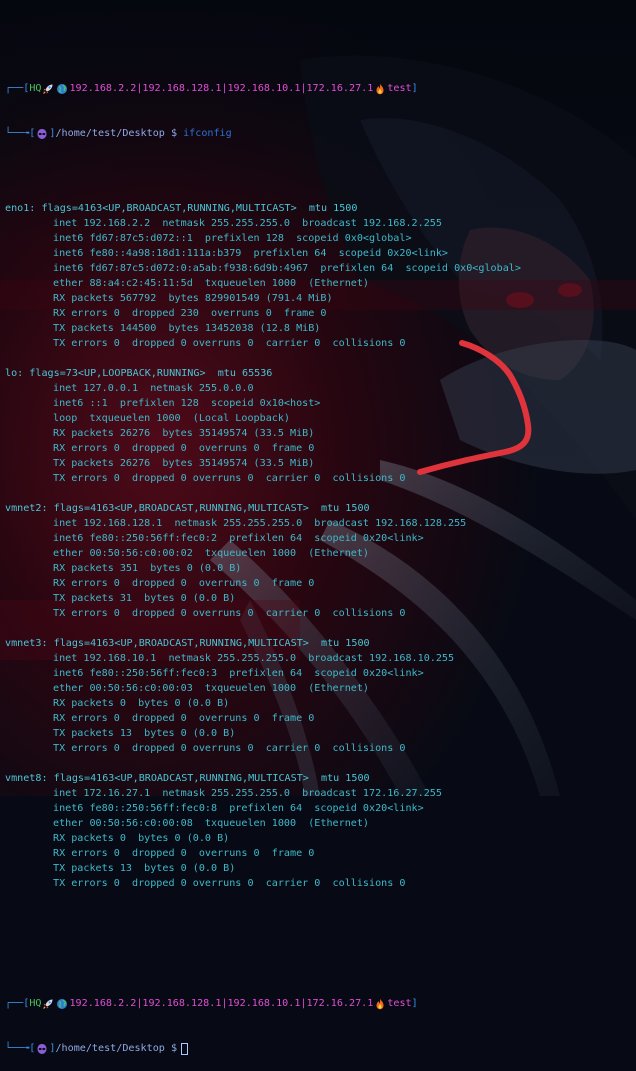 This screenshot has width=636, height=1071. I want to click on prompt2-hq: HQ, so click(35, 1003).